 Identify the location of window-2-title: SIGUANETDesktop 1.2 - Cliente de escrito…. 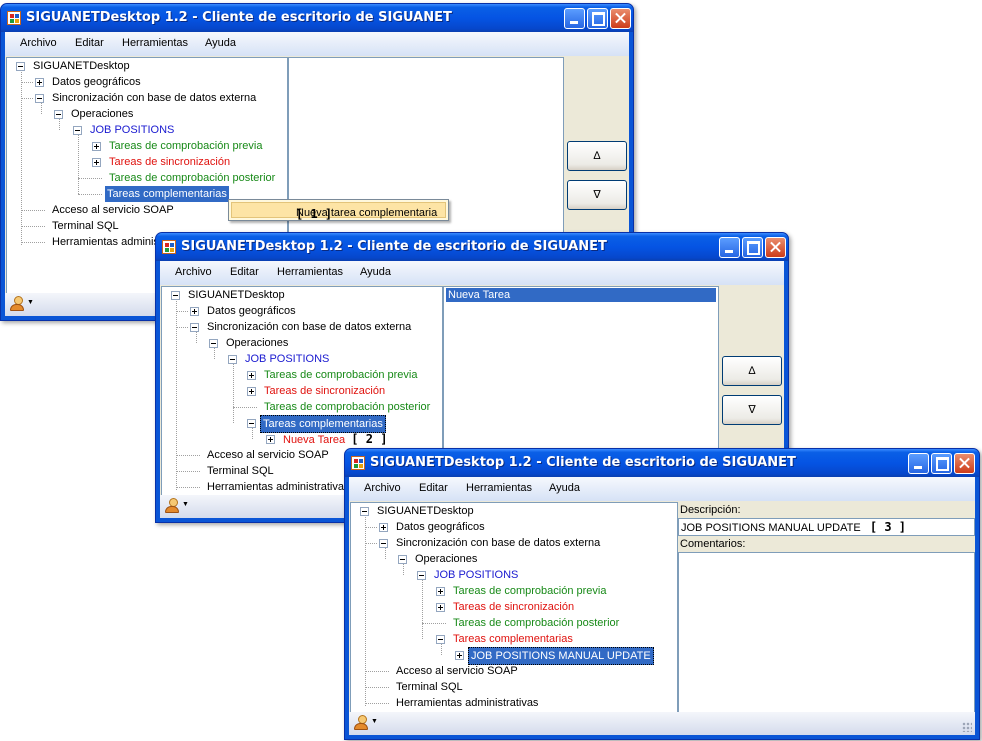
(394, 246).